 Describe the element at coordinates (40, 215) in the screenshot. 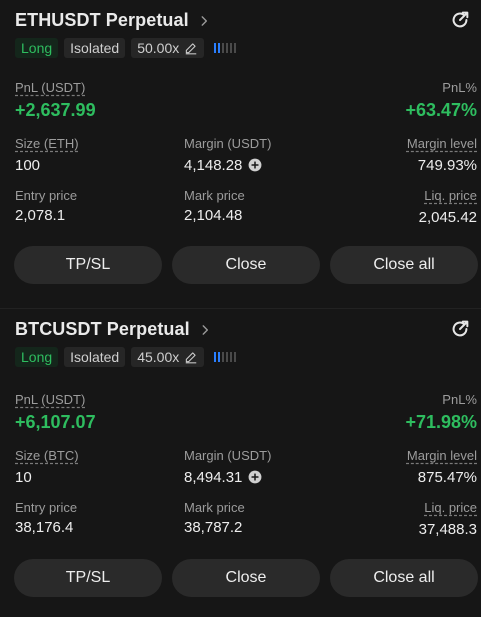

I see `entry-price-value: 2,078.1` at that location.